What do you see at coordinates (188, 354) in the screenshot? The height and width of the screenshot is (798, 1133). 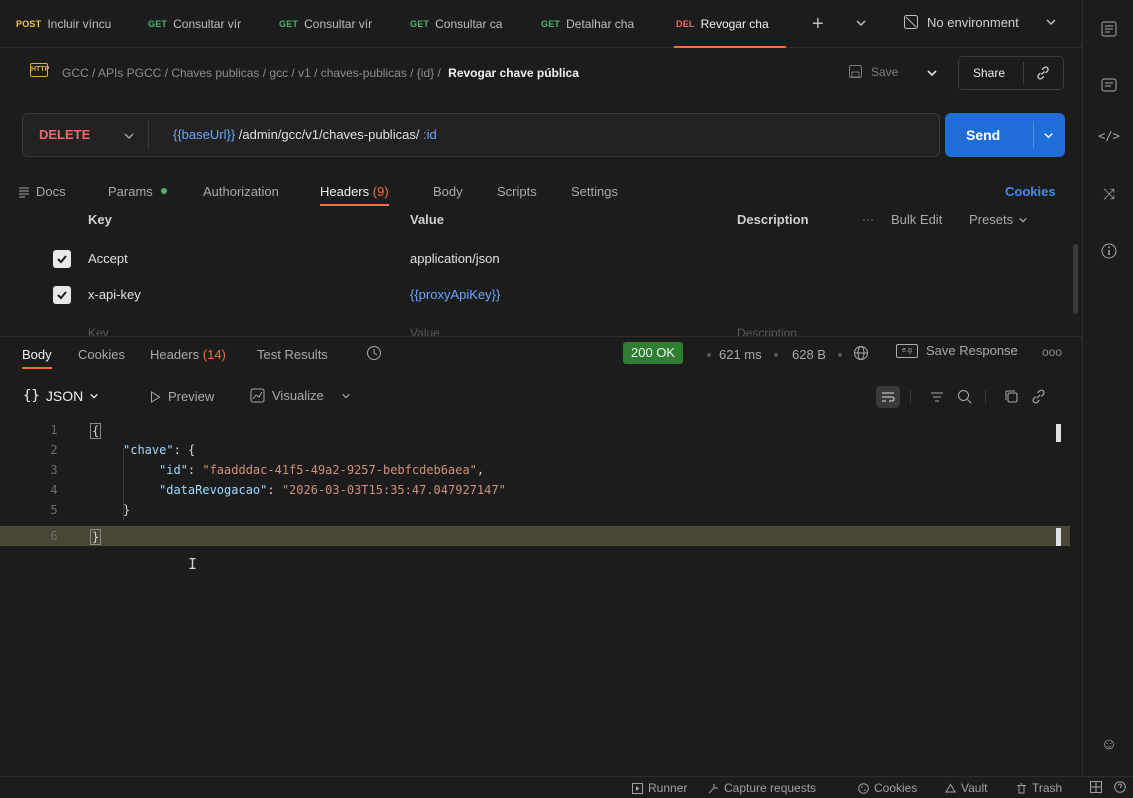 I see `response-tab-headers: Headers (14)` at bounding box center [188, 354].